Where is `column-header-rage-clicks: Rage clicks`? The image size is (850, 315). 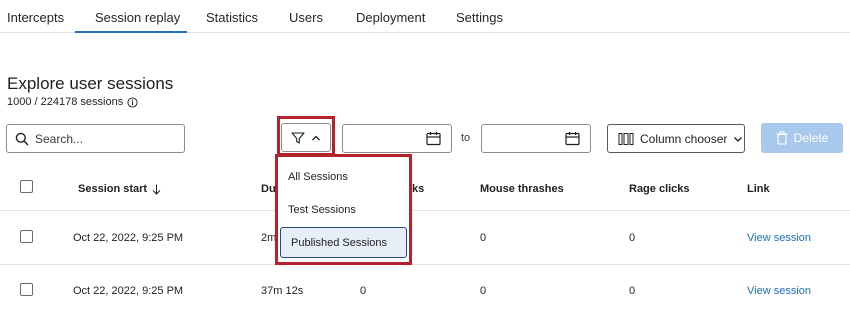 column-header-rage-clicks: Rage clicks is located at coordinates (659, 189).